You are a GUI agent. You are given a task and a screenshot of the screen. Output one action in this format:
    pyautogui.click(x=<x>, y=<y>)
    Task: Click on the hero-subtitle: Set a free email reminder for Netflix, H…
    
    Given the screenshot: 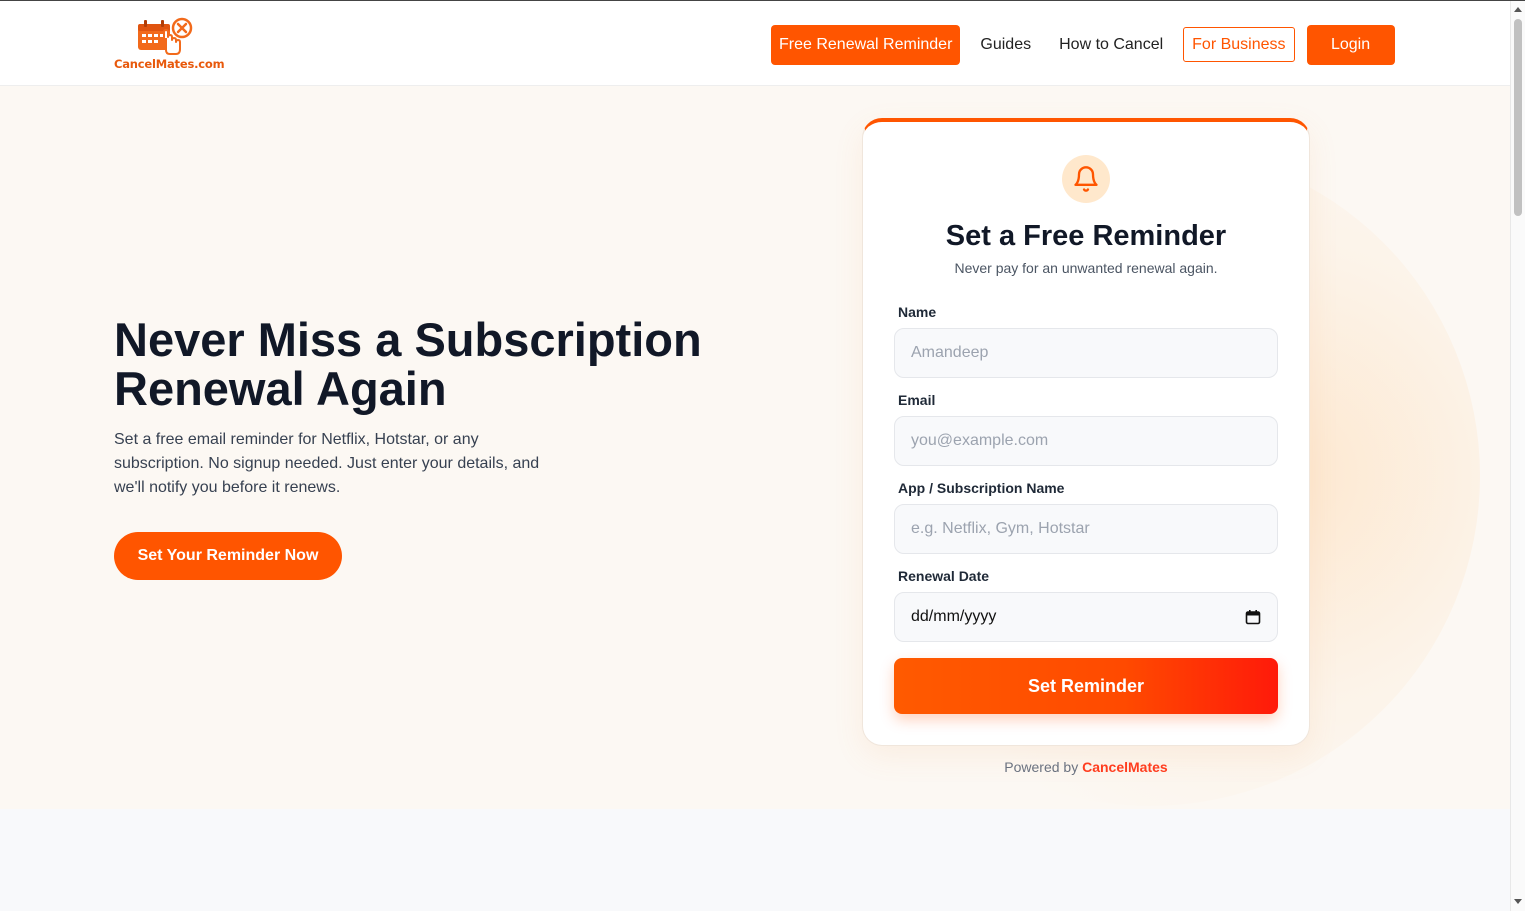 What is the action you would take?
    pyautogui.click(x=327, y=463)
    